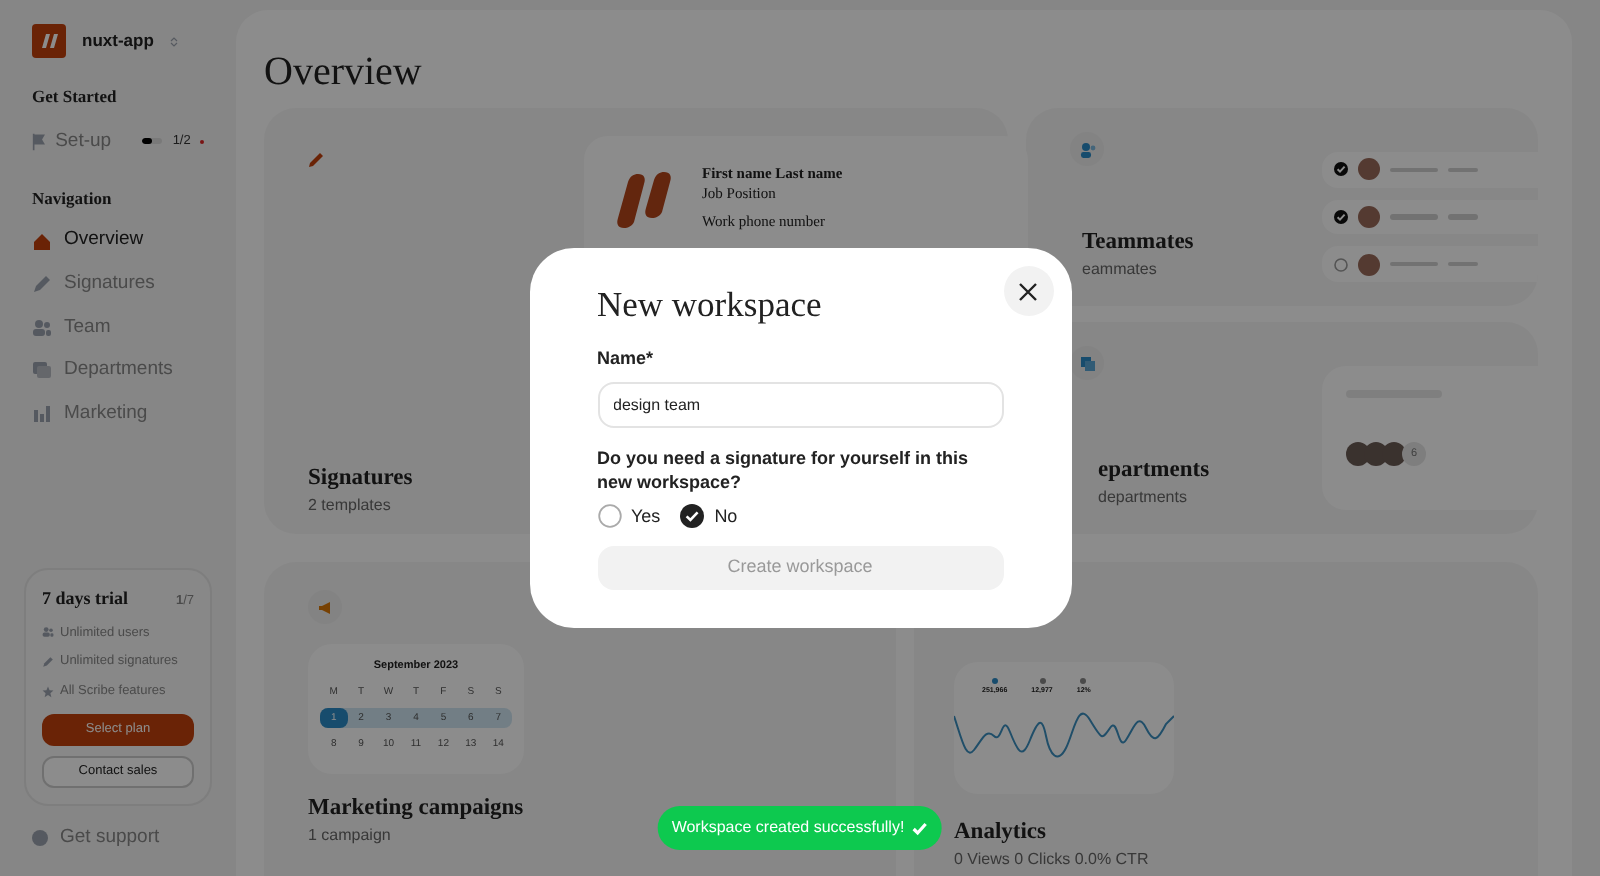 This screenshot has height=876, width=1600. I want to click on card-subtitle: 0 Views 0 Clicks 0.0% CTR, so click(1051, 860).